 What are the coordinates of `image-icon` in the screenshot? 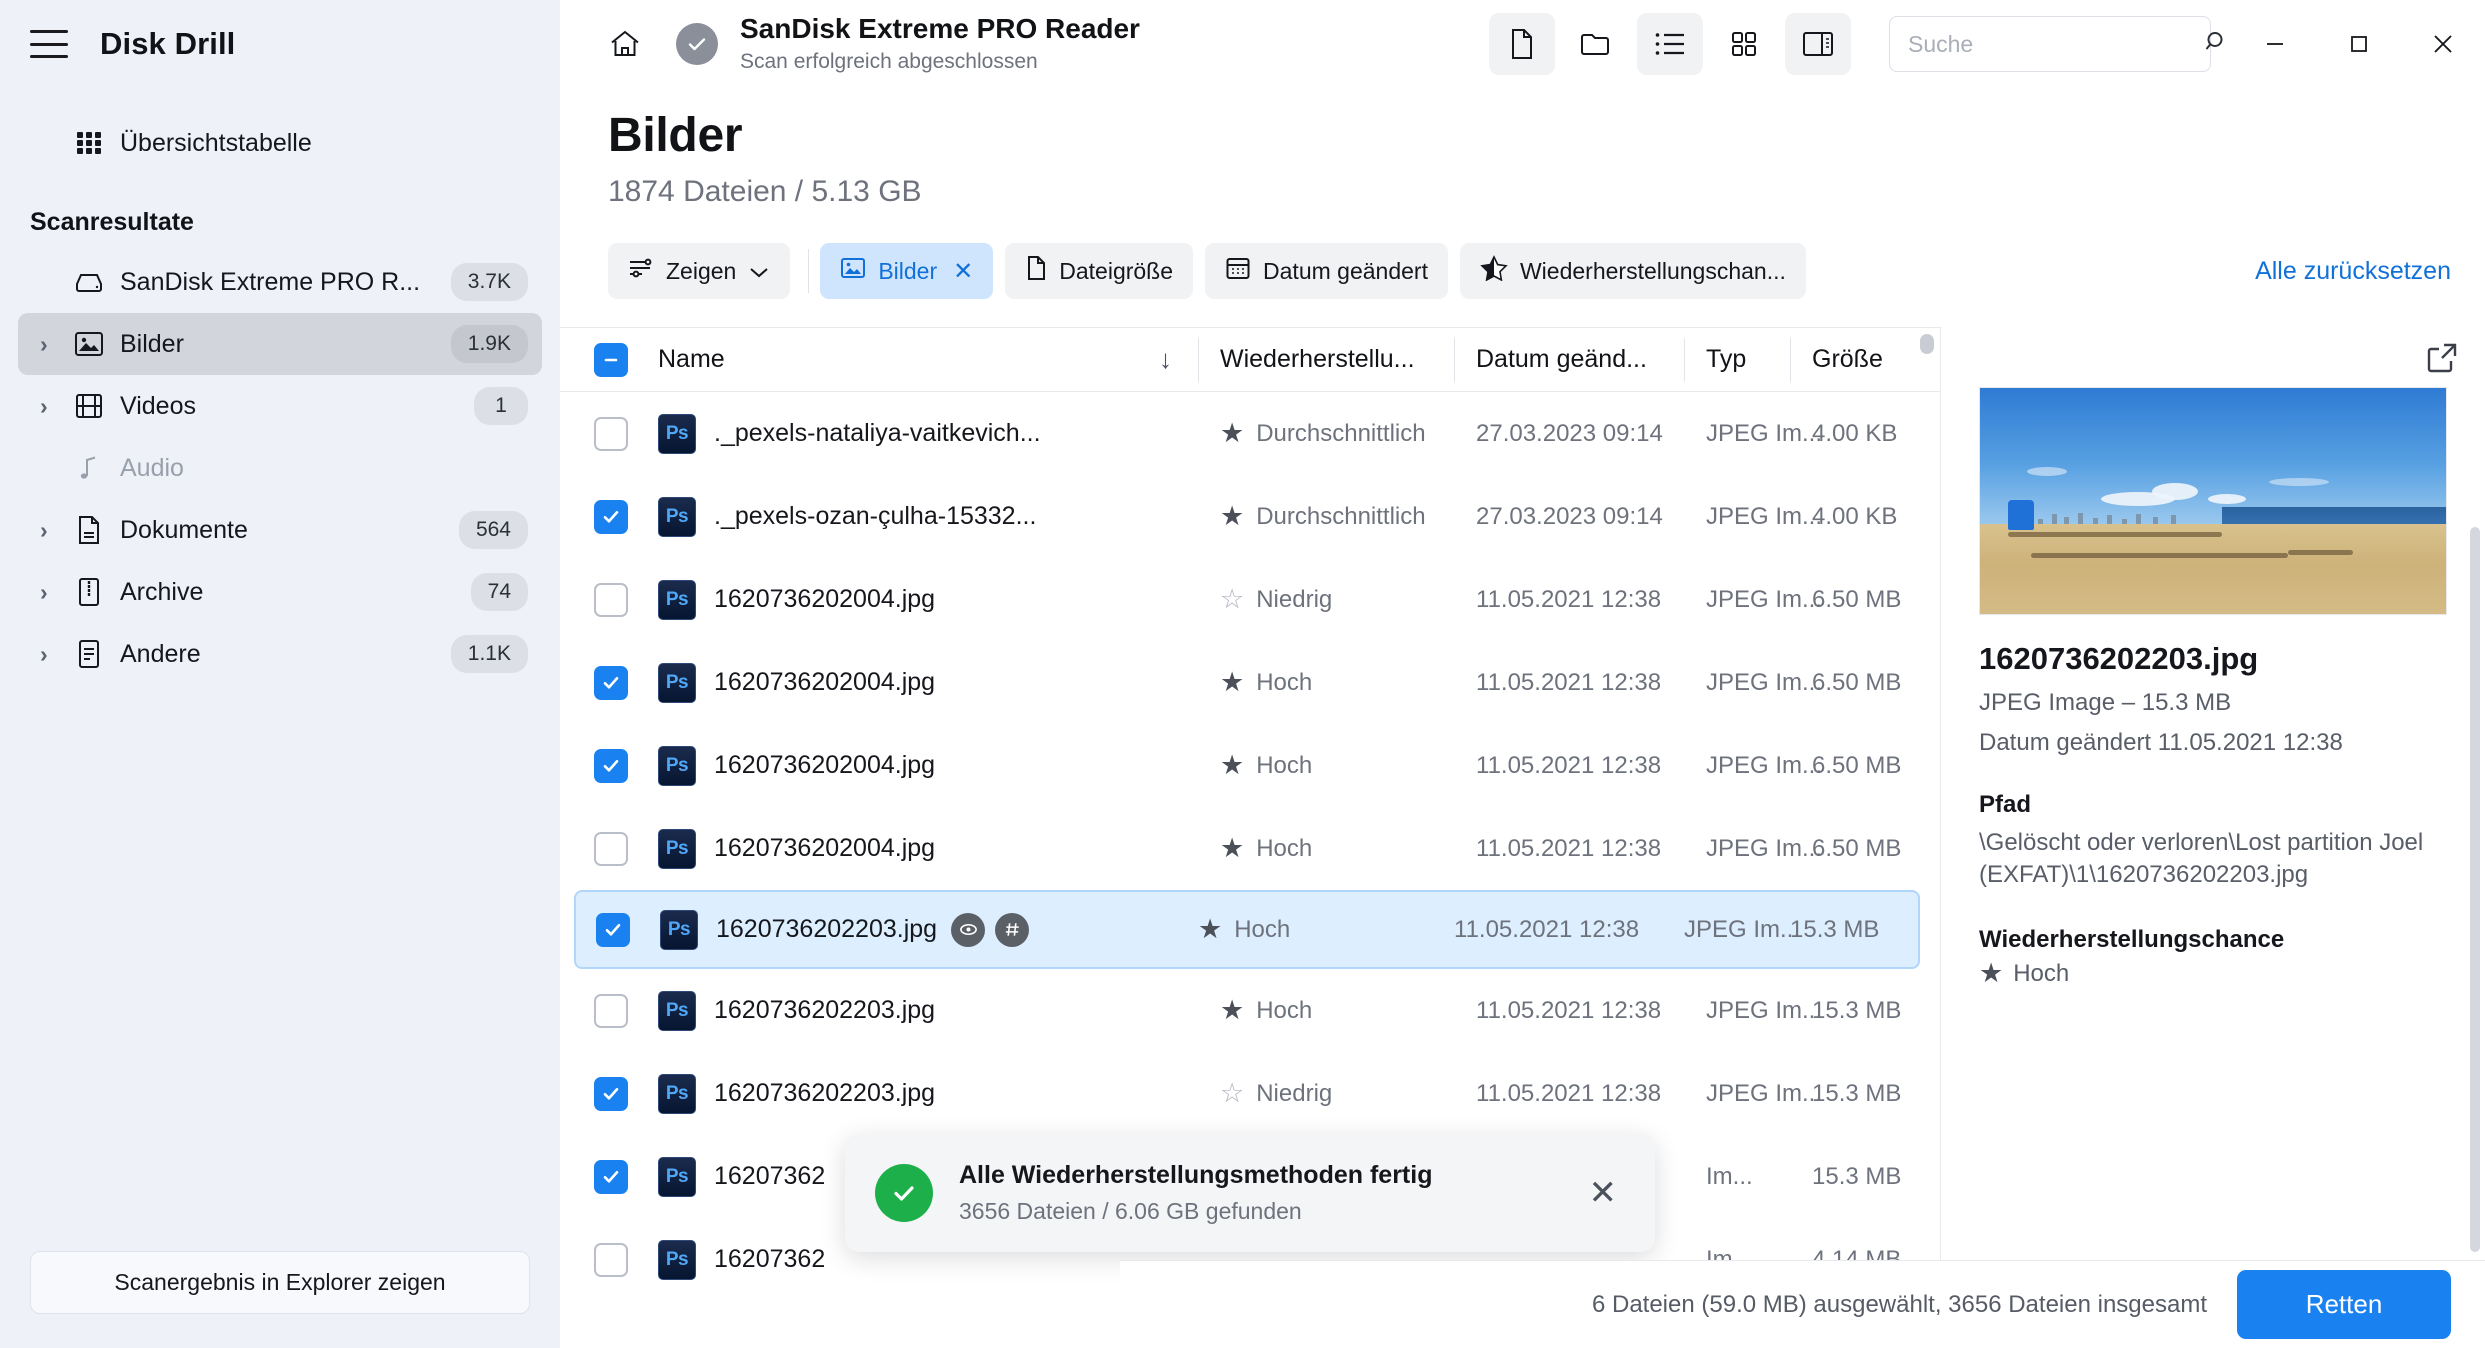 It's located at (89, 344).